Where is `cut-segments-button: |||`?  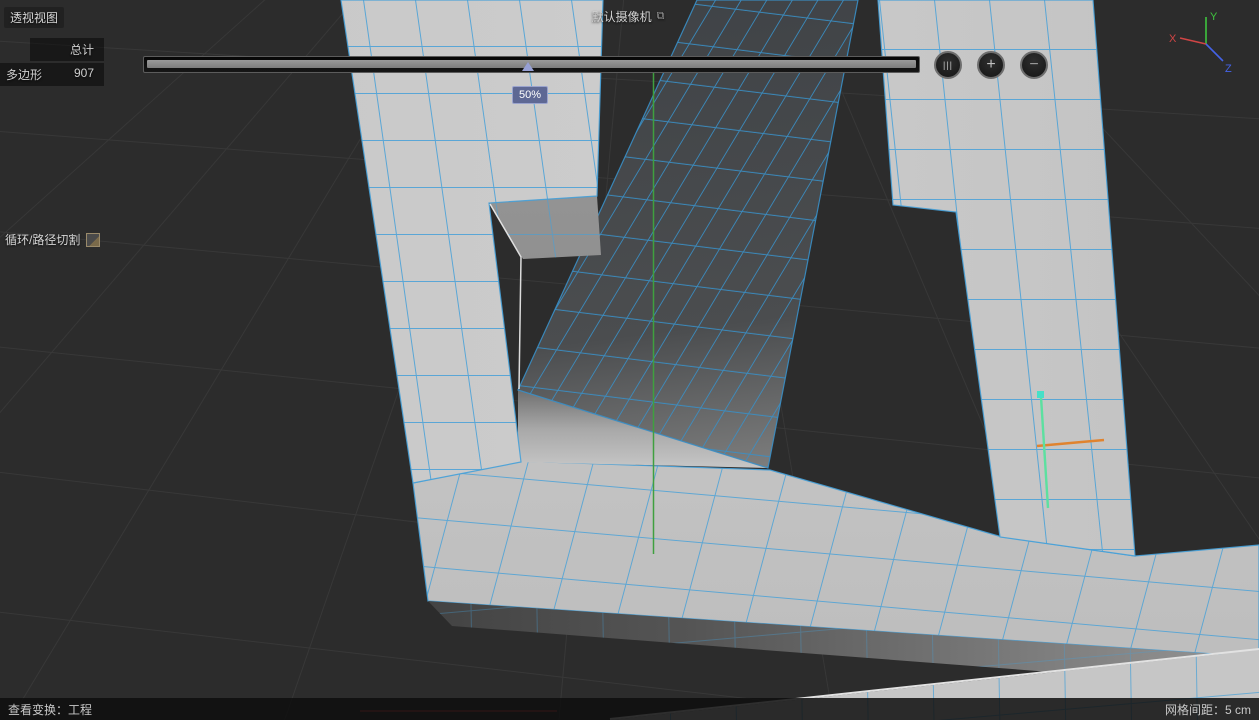 cut-segments-button: ||| is located at coordinates (948, 65).